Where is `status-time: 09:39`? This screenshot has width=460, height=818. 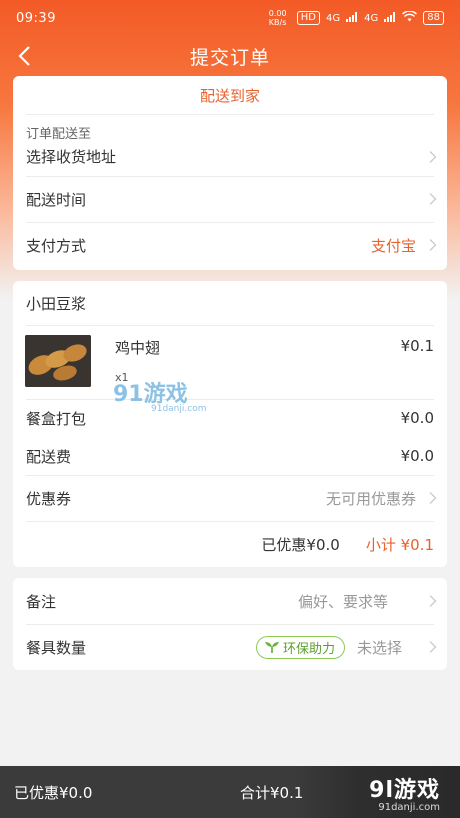 status-time: 09:39 is located at coordinates (36, 18).